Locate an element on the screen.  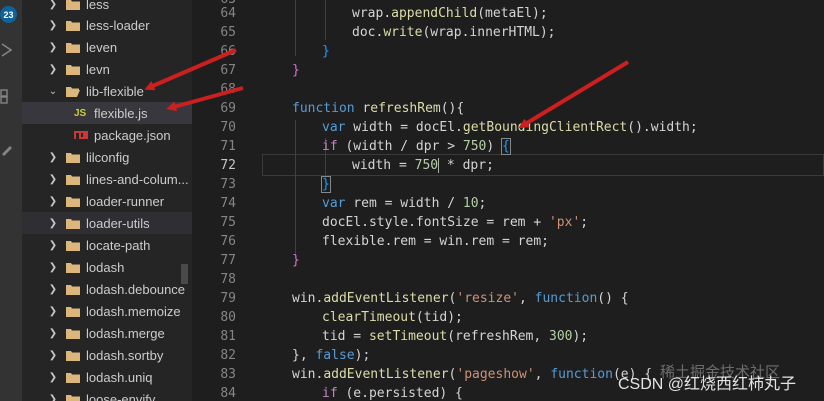
tree-item-lodash-merge: ❯ lodash.merge is located at coordinates (107, 333).